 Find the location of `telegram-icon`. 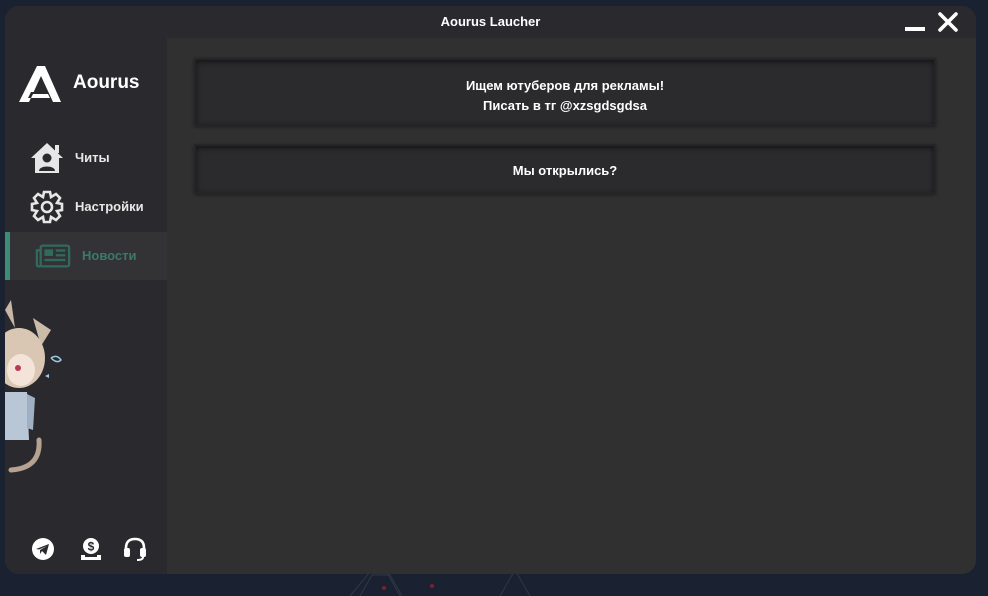

telegram-icon is located at coordinates (43, 549).